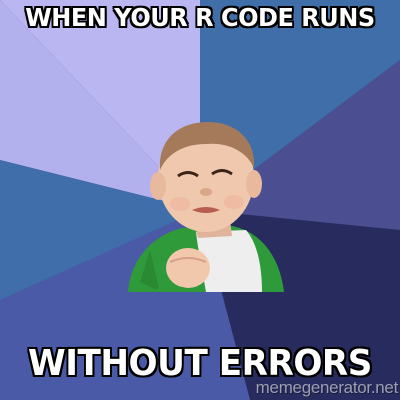 The height and width of the screenshot is (400, 400). What do you see at coordinates (234, 202) in the screenshot?
I see `kid-cheek-right` at bounding box center [234, 202].